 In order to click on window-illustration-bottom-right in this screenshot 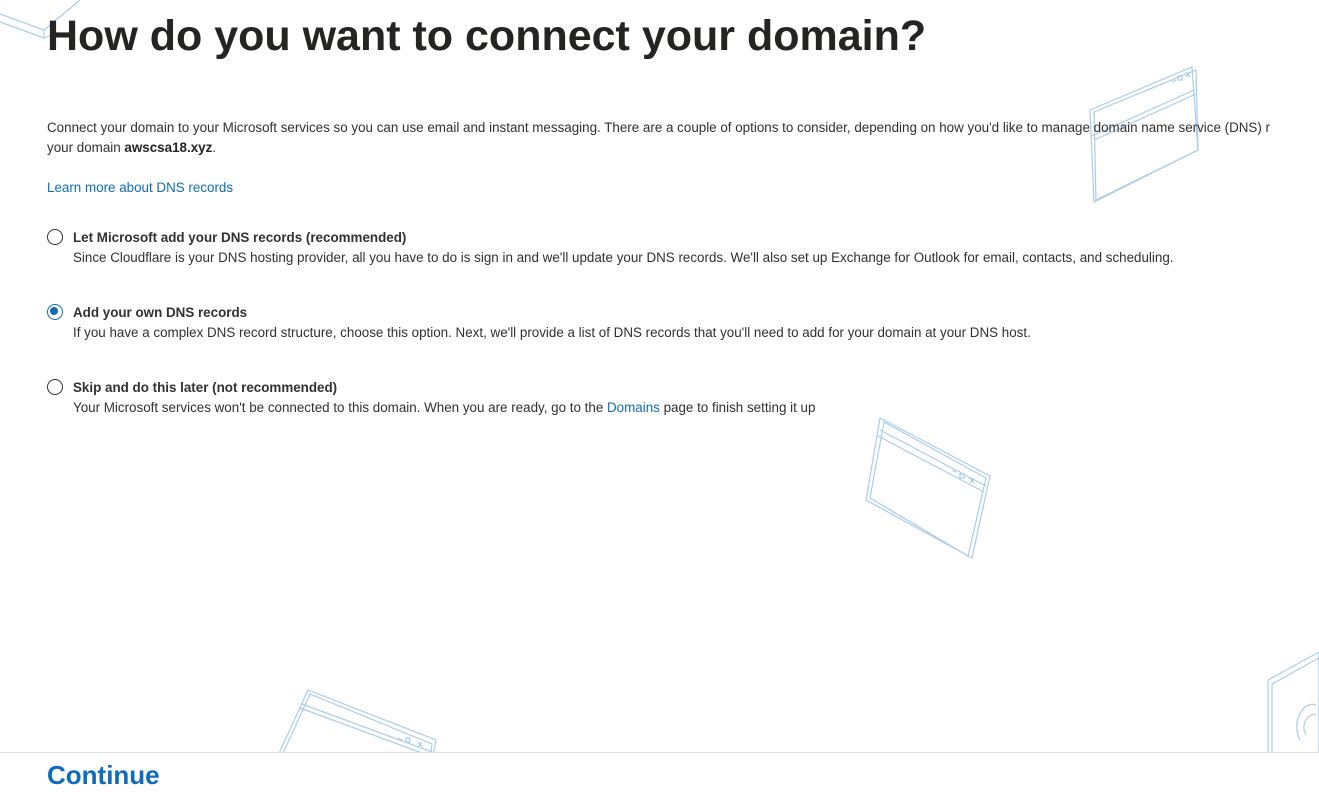, I will do `click(1293, 706)`.